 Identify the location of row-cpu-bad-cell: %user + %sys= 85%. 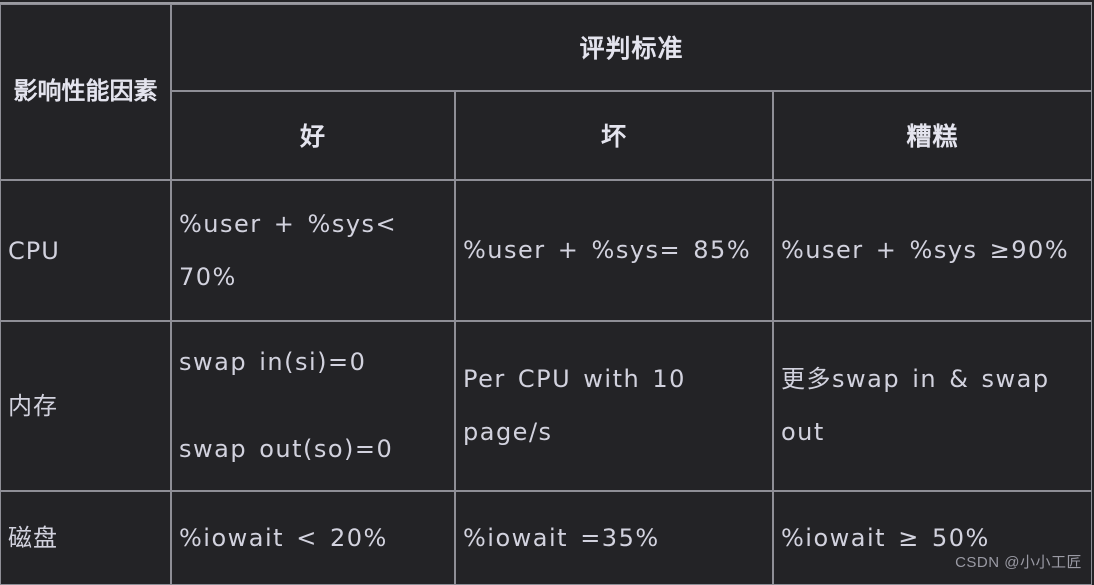
(614, 250).